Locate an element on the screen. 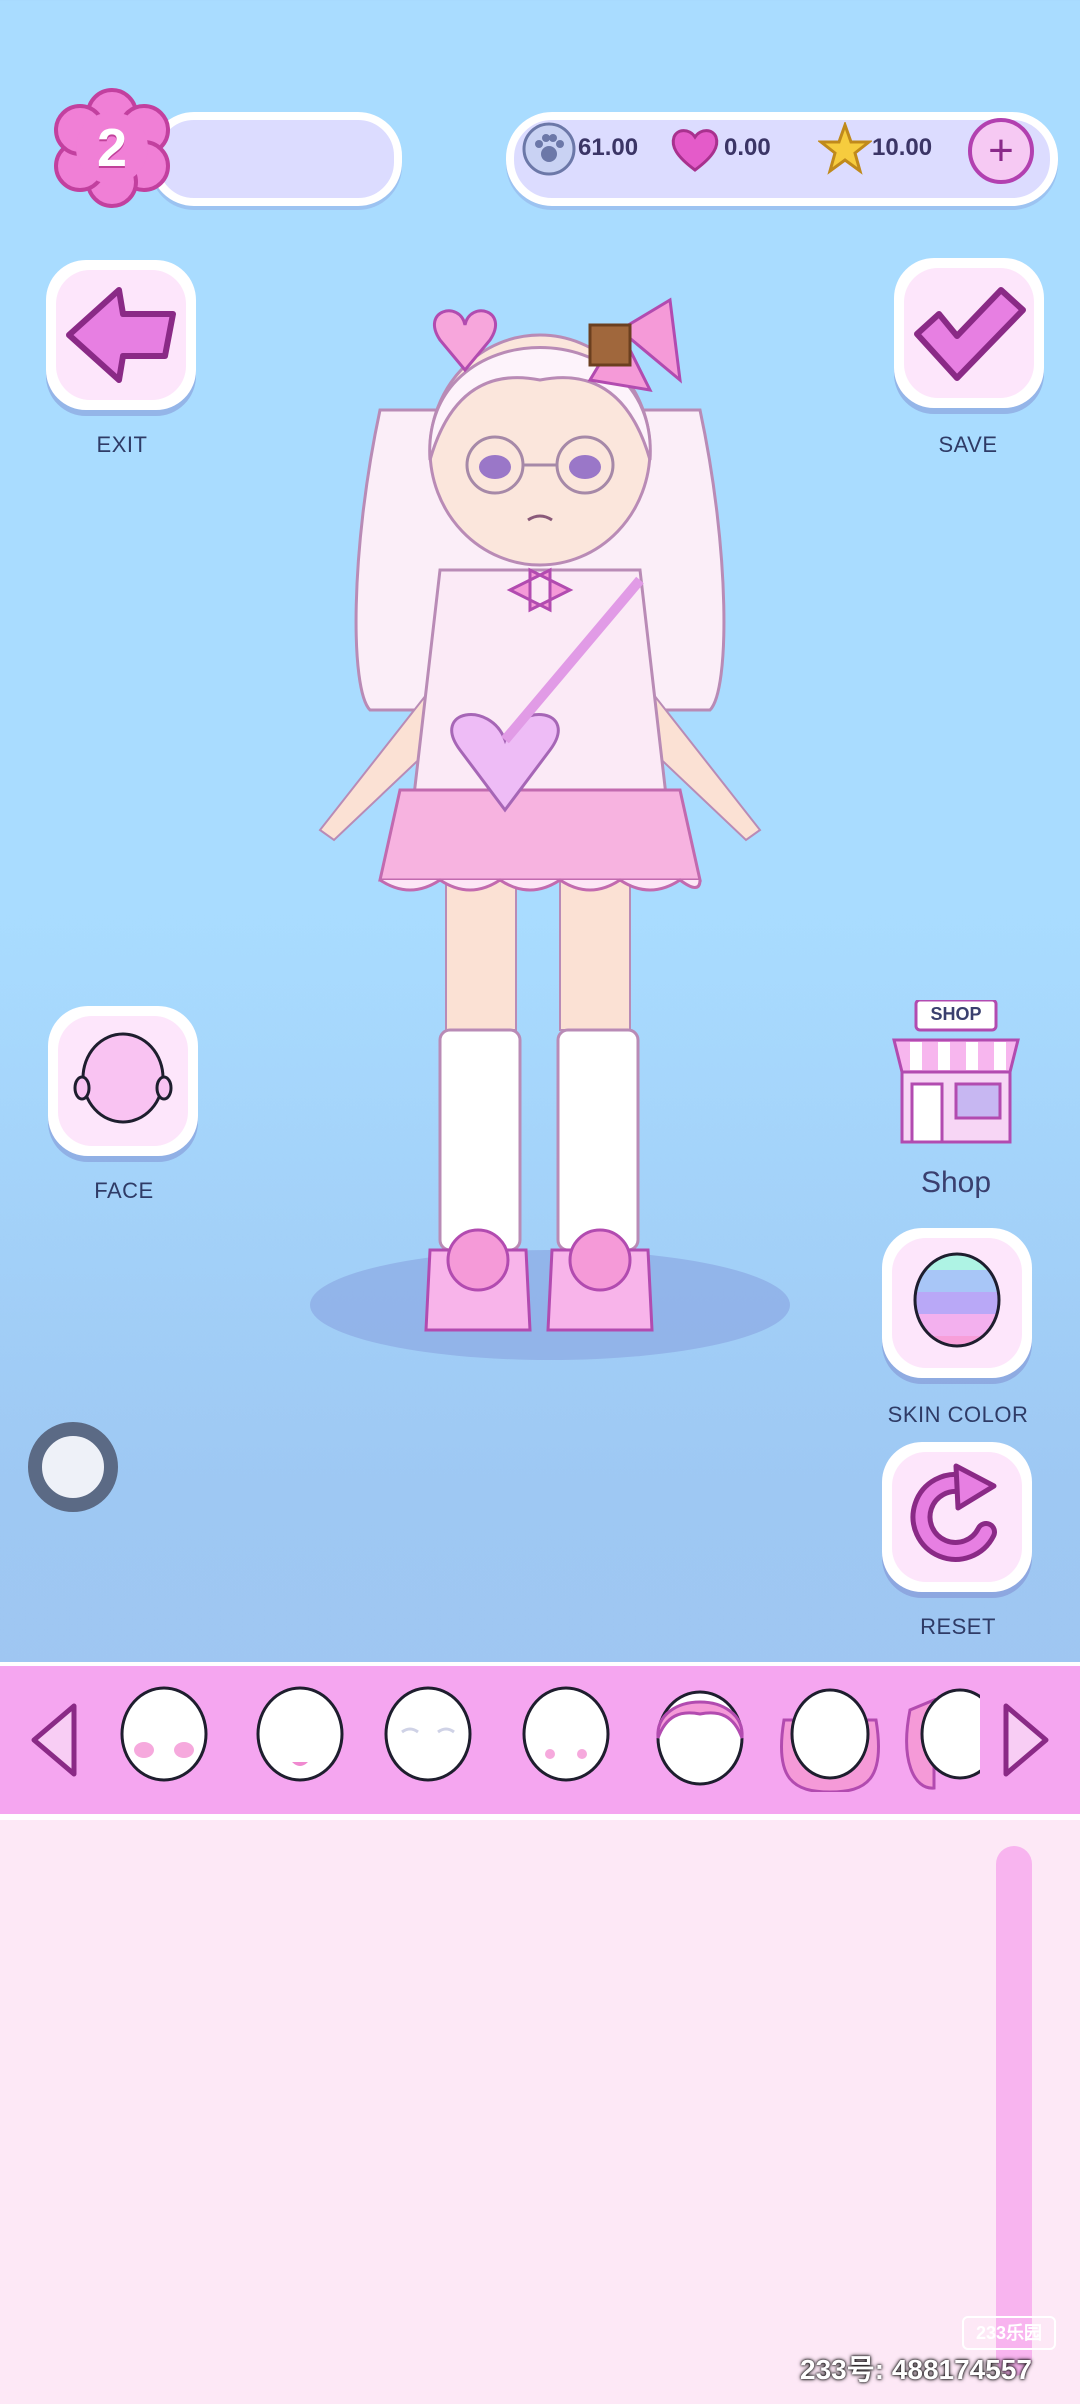 This screenshot has height=2404, width=1080. add-currency-button: + is located at coordinates (1001, 151).